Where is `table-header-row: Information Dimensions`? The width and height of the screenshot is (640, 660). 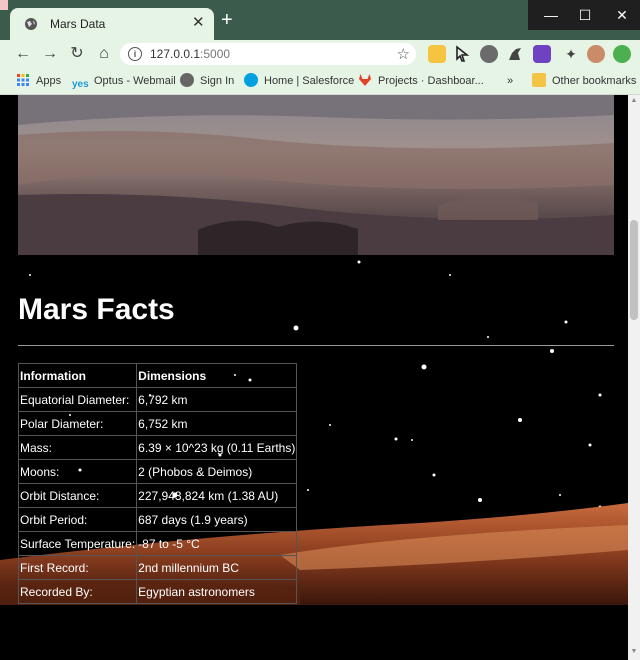
table-header-row: Information Dimensions is located at coordinates (157, 375).